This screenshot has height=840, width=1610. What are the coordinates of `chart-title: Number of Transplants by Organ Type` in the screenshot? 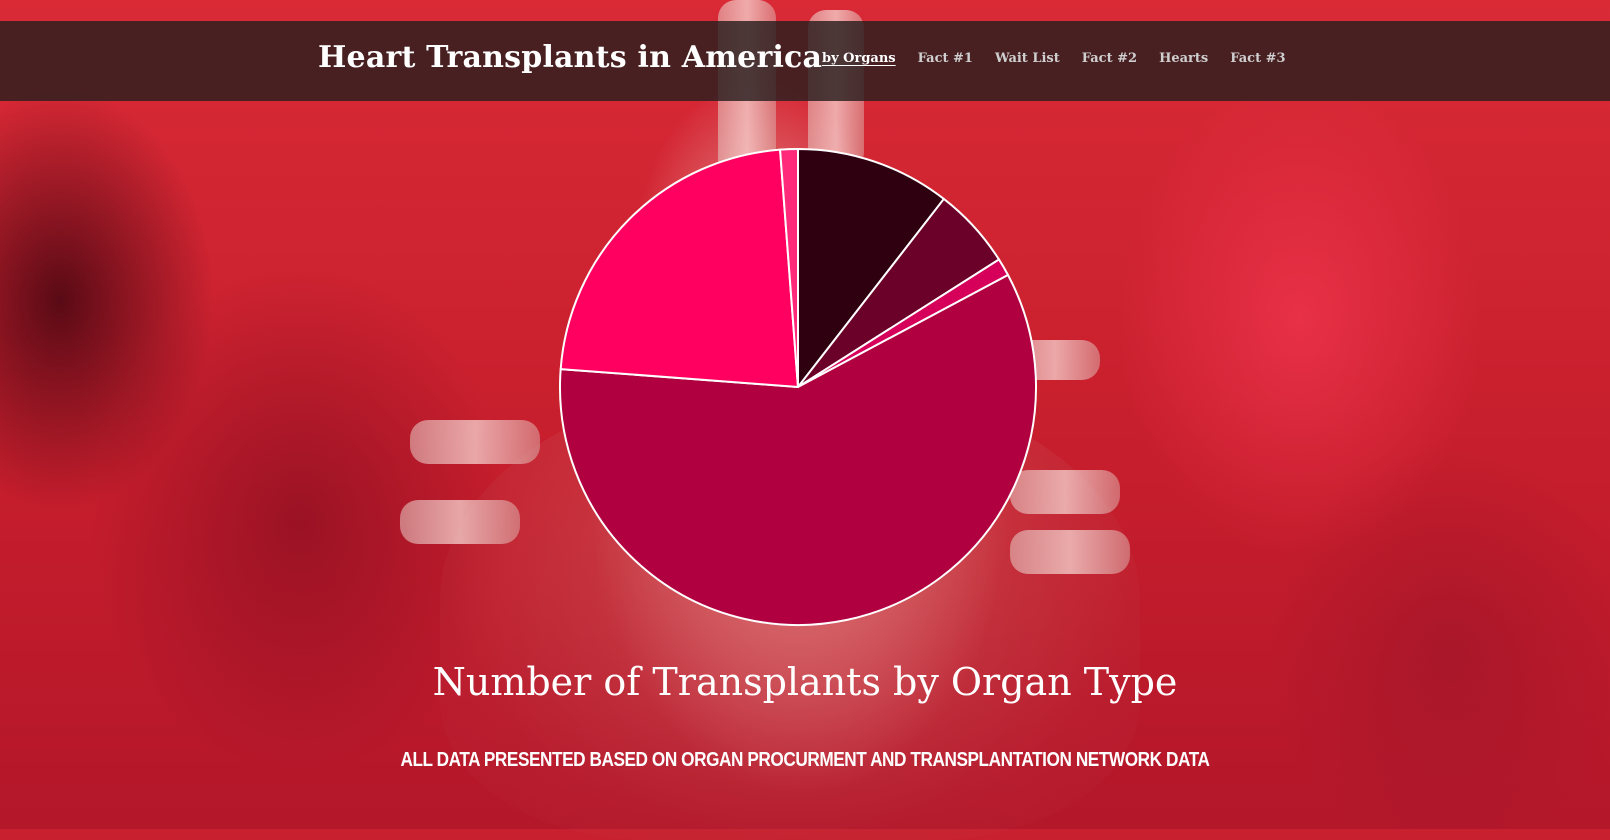 It's located at (805, 682).